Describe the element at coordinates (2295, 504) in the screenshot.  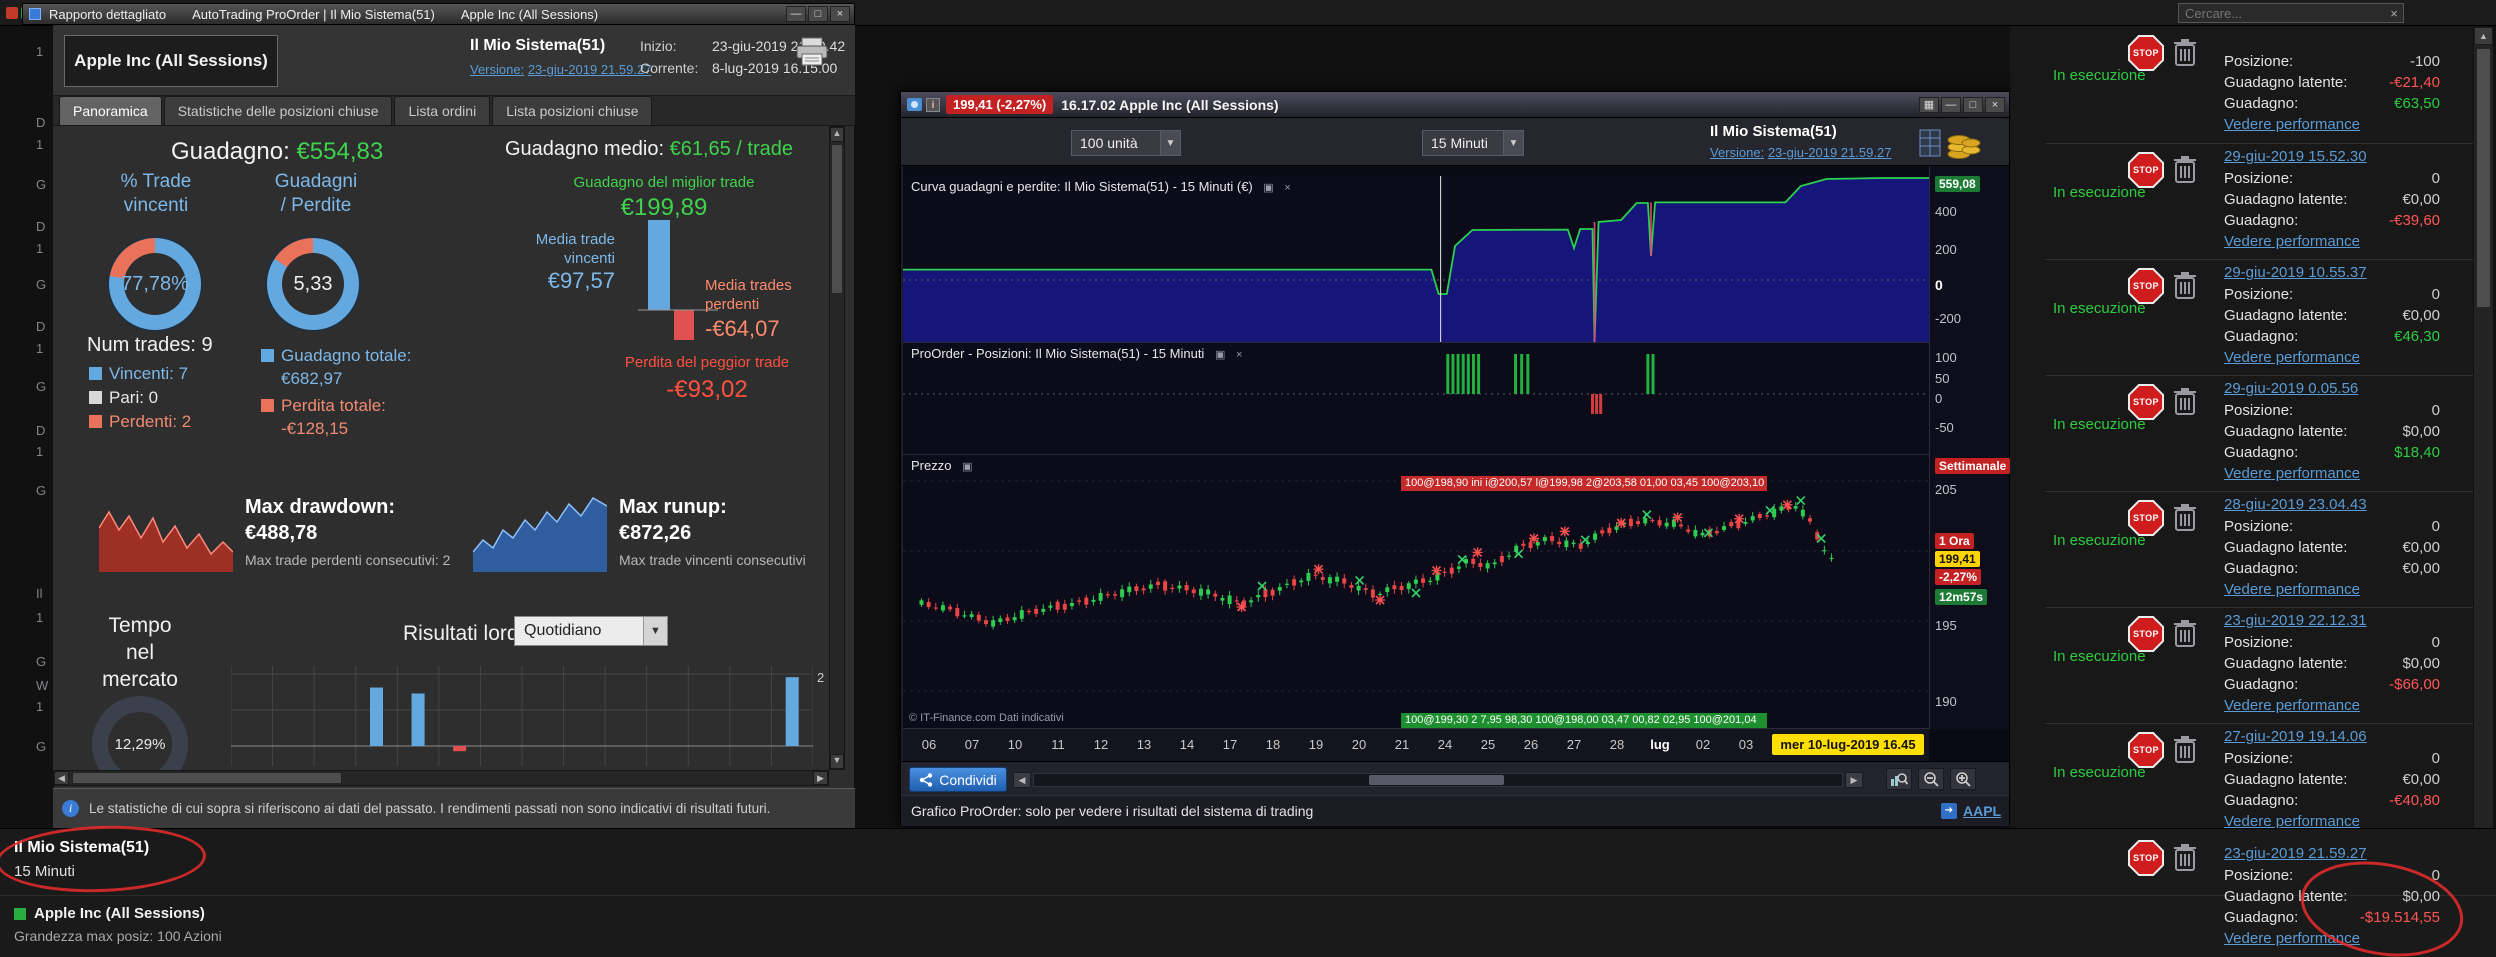
I see `system-date-link: 28-giu-2019 23.04.43` at that location.